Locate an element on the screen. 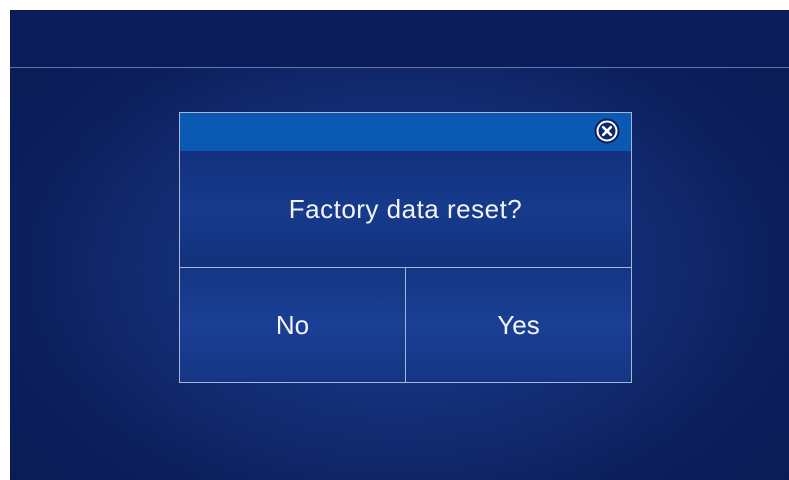 The image size is (789, 480). dialog-titlebar is located at coordinates (405, 132).